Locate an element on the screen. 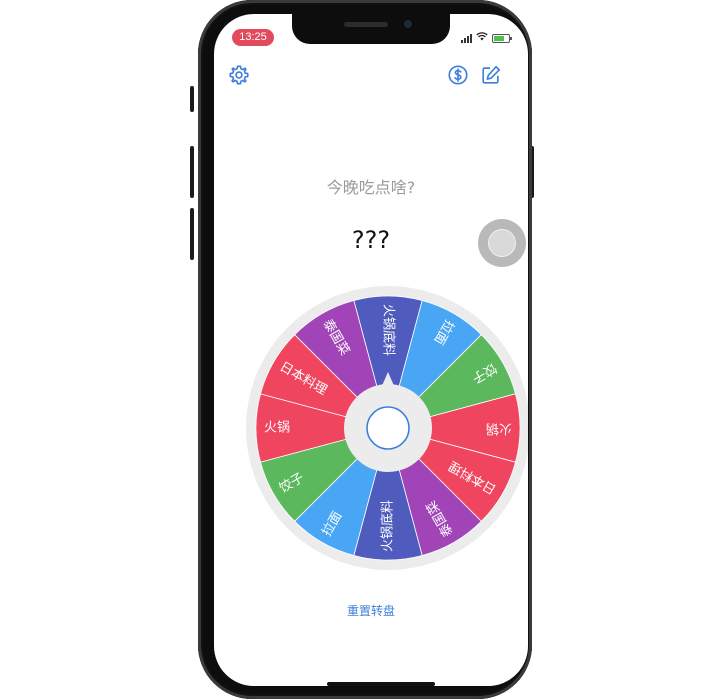 Image resolution: width=720 pixels, height=699 pixels. reset-wheel-button: 重置转盘 is located at coordinates (371, 610).